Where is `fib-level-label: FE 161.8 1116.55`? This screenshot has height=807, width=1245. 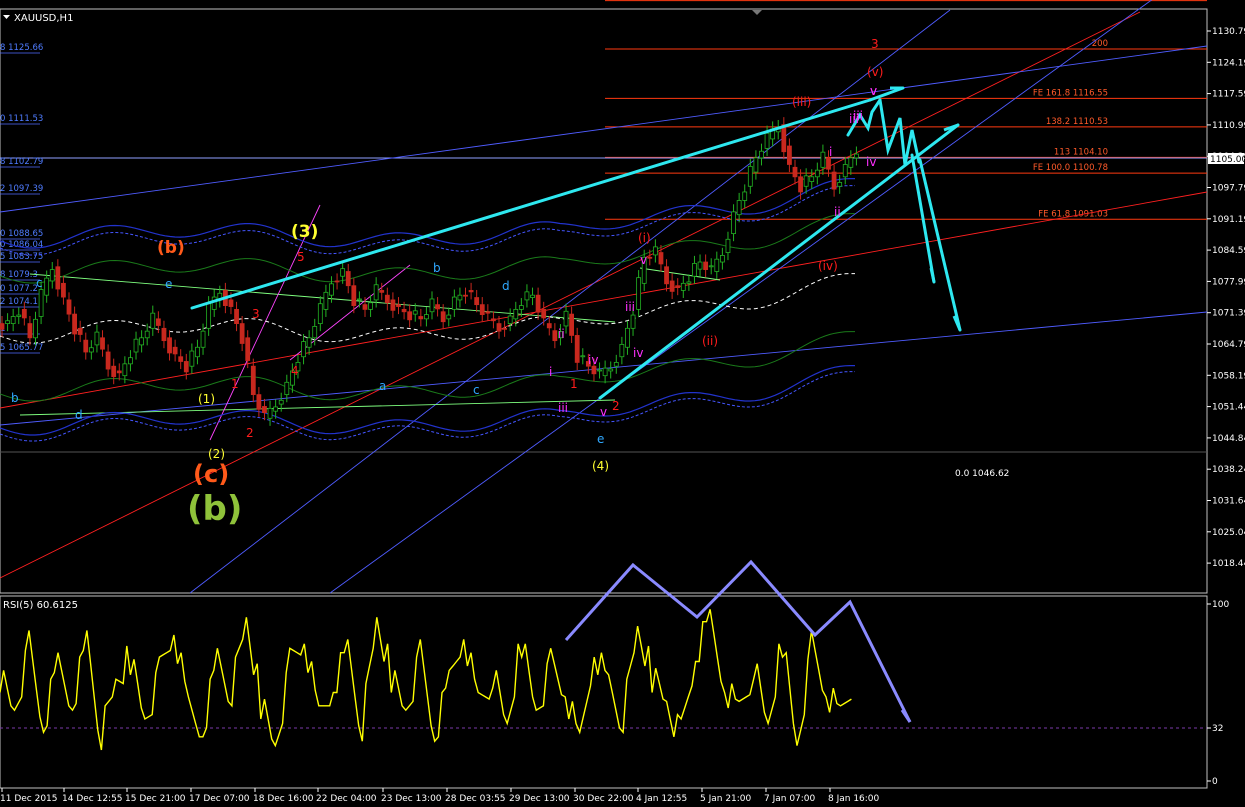
fib-level-label: FE 161.8 1116.55 is located at coordinates (1070, 93).